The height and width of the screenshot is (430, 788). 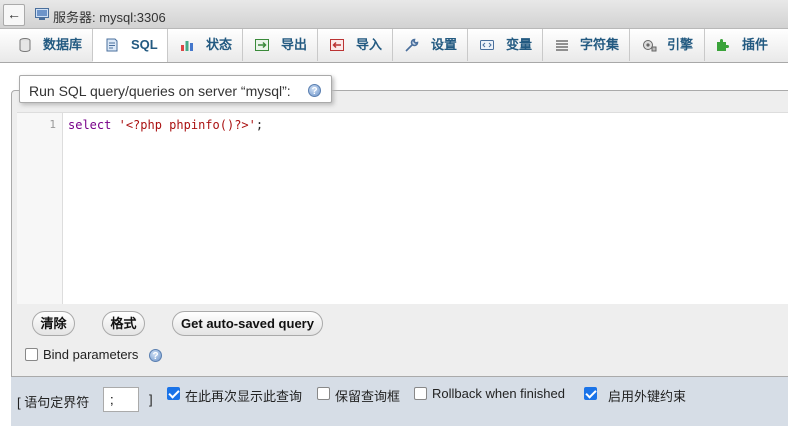 What do you see at coordinates (155, 355) in the screenshot?
I see `bind-parameters-help-icon: ?` at bounding box center [155, 355].